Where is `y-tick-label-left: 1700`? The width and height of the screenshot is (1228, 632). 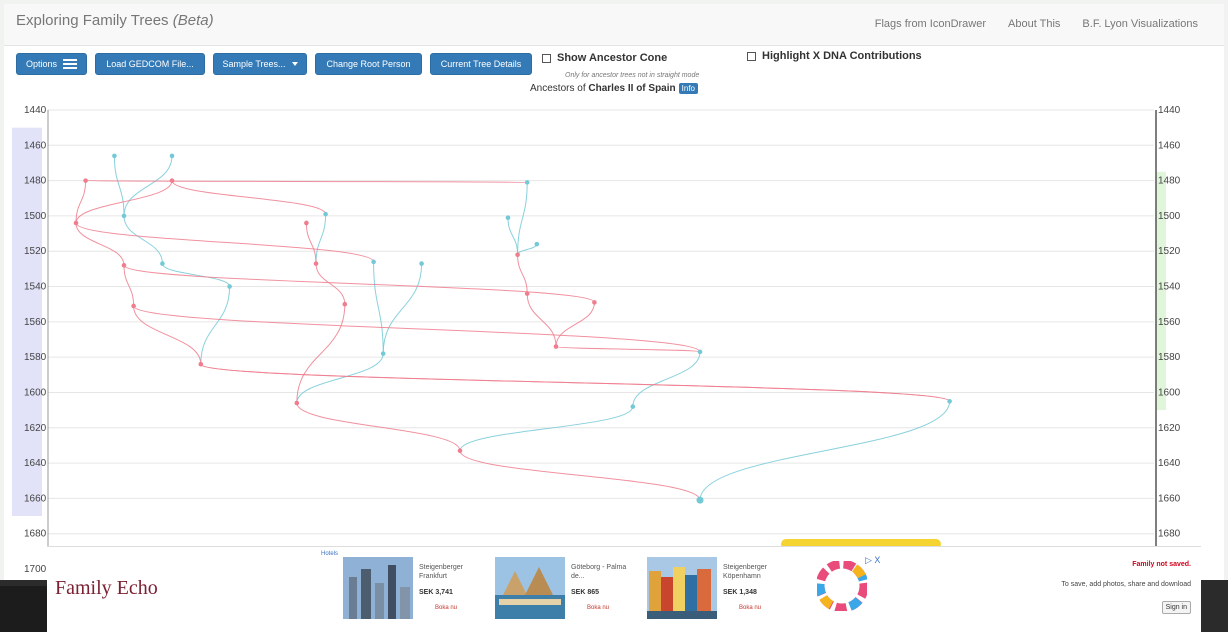
y-tick-label-left: 1700 is located at coordinates (35, 569).